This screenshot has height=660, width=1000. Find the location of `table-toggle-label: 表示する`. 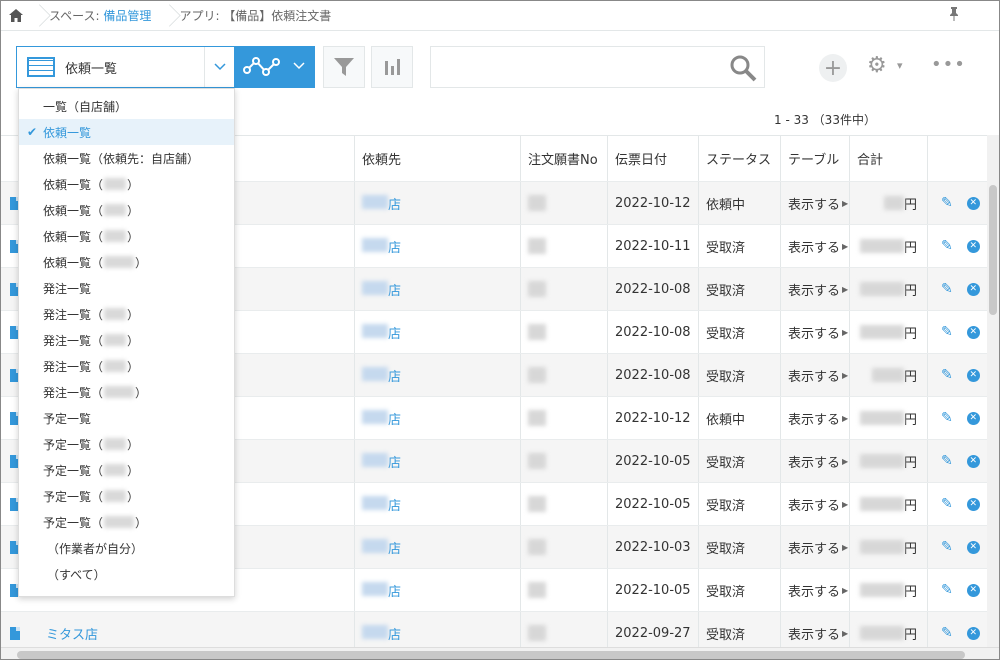

table-toggle-label: 表示する is located at coordinates (814, 248).